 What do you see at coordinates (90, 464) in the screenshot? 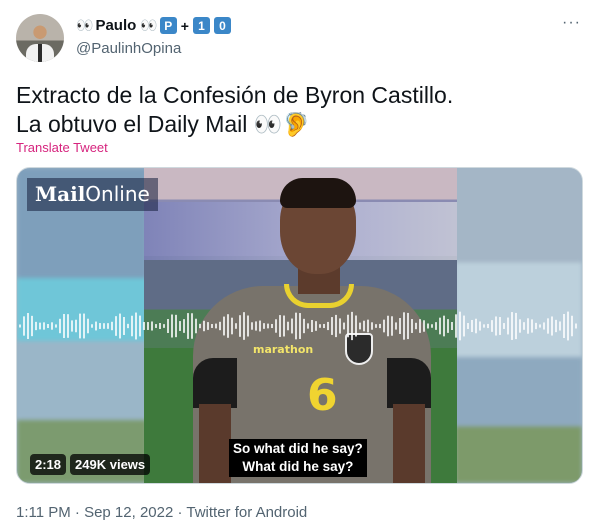
I see `video-stats: 2:18 249K views` at bounding box center [90, 464].